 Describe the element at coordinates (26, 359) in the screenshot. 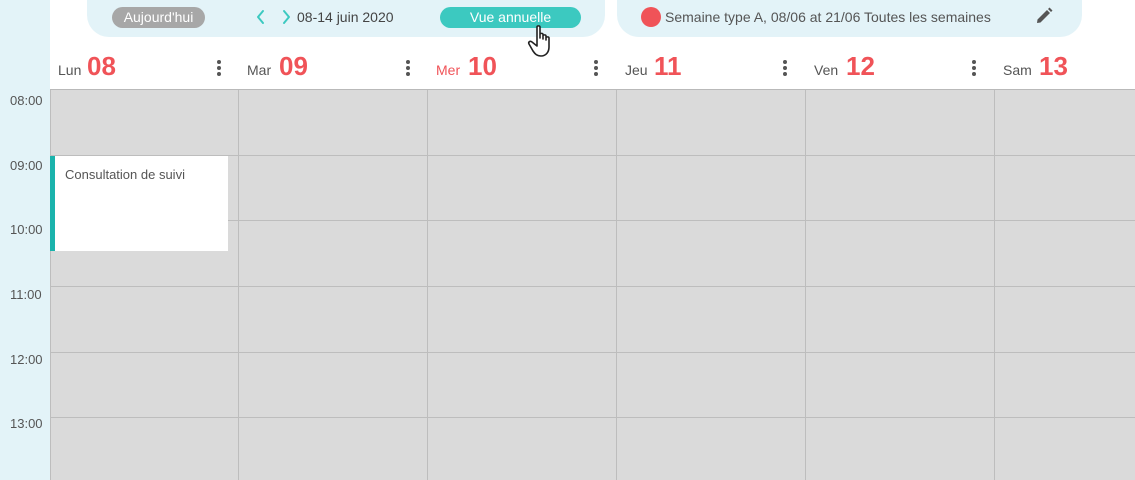

I see `hour-label: 12:00` at that location.